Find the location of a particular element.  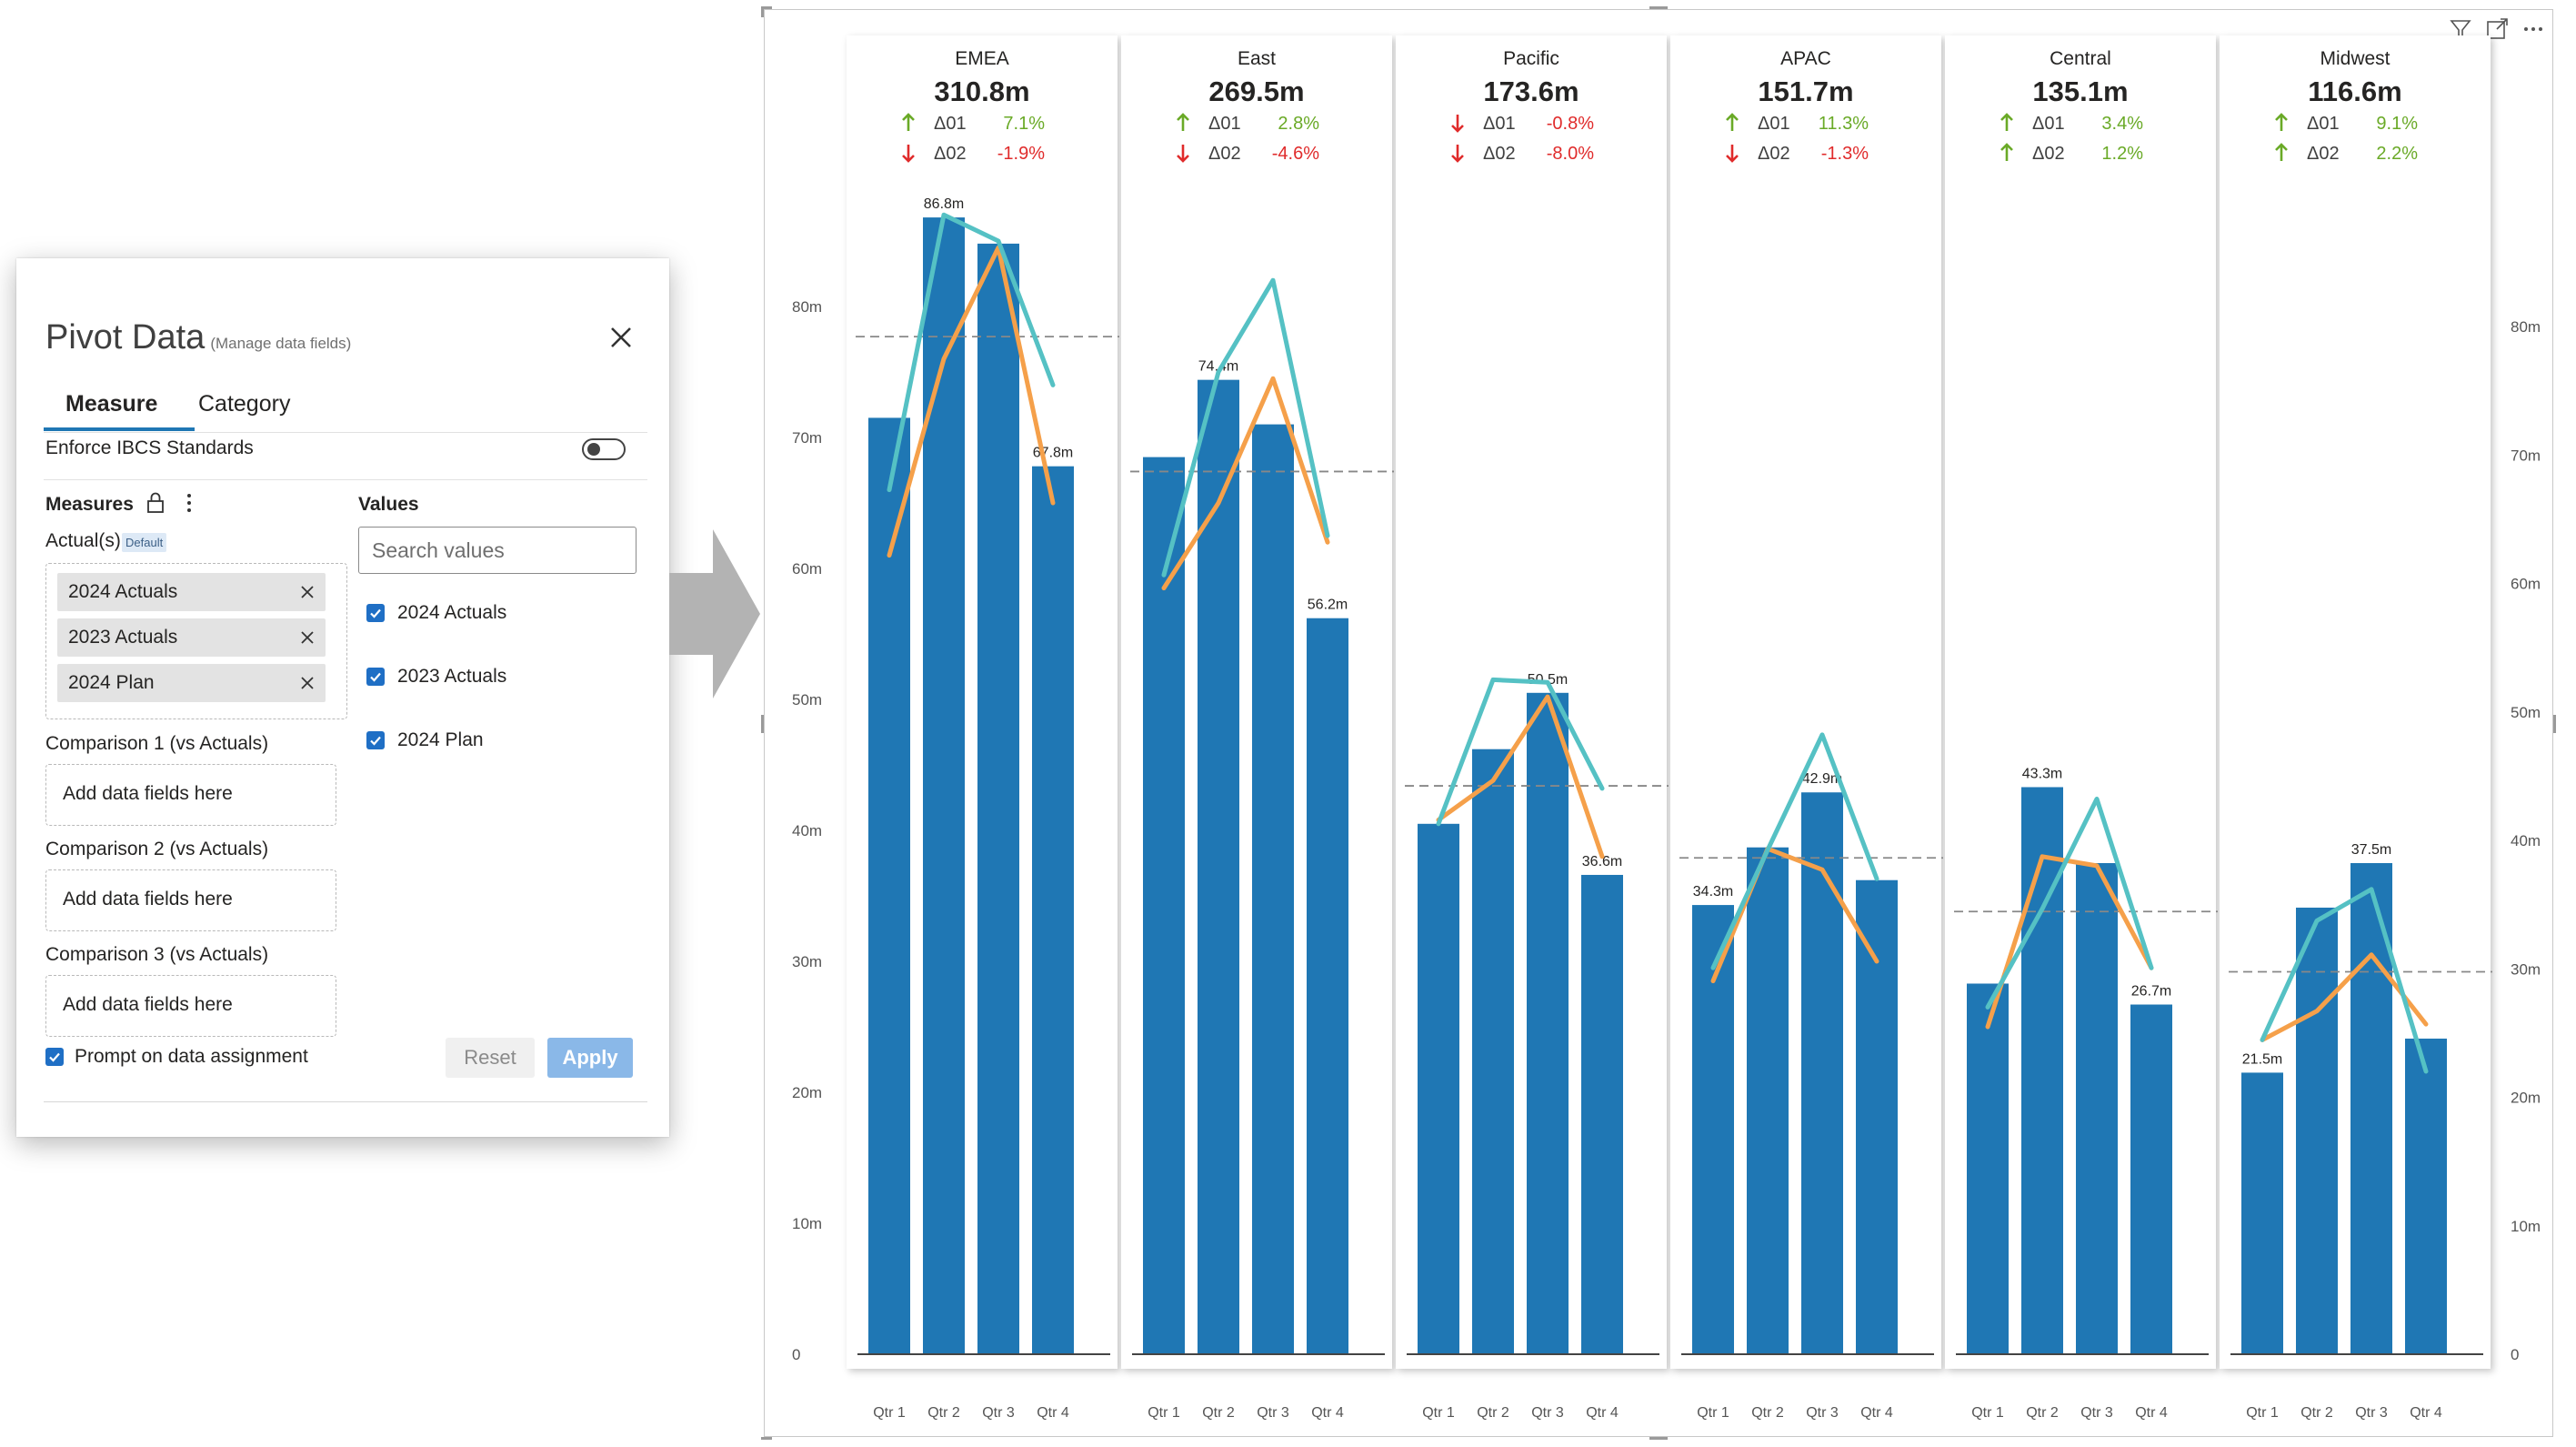

reset-button: Reset is located at coordinates (491, 1058).